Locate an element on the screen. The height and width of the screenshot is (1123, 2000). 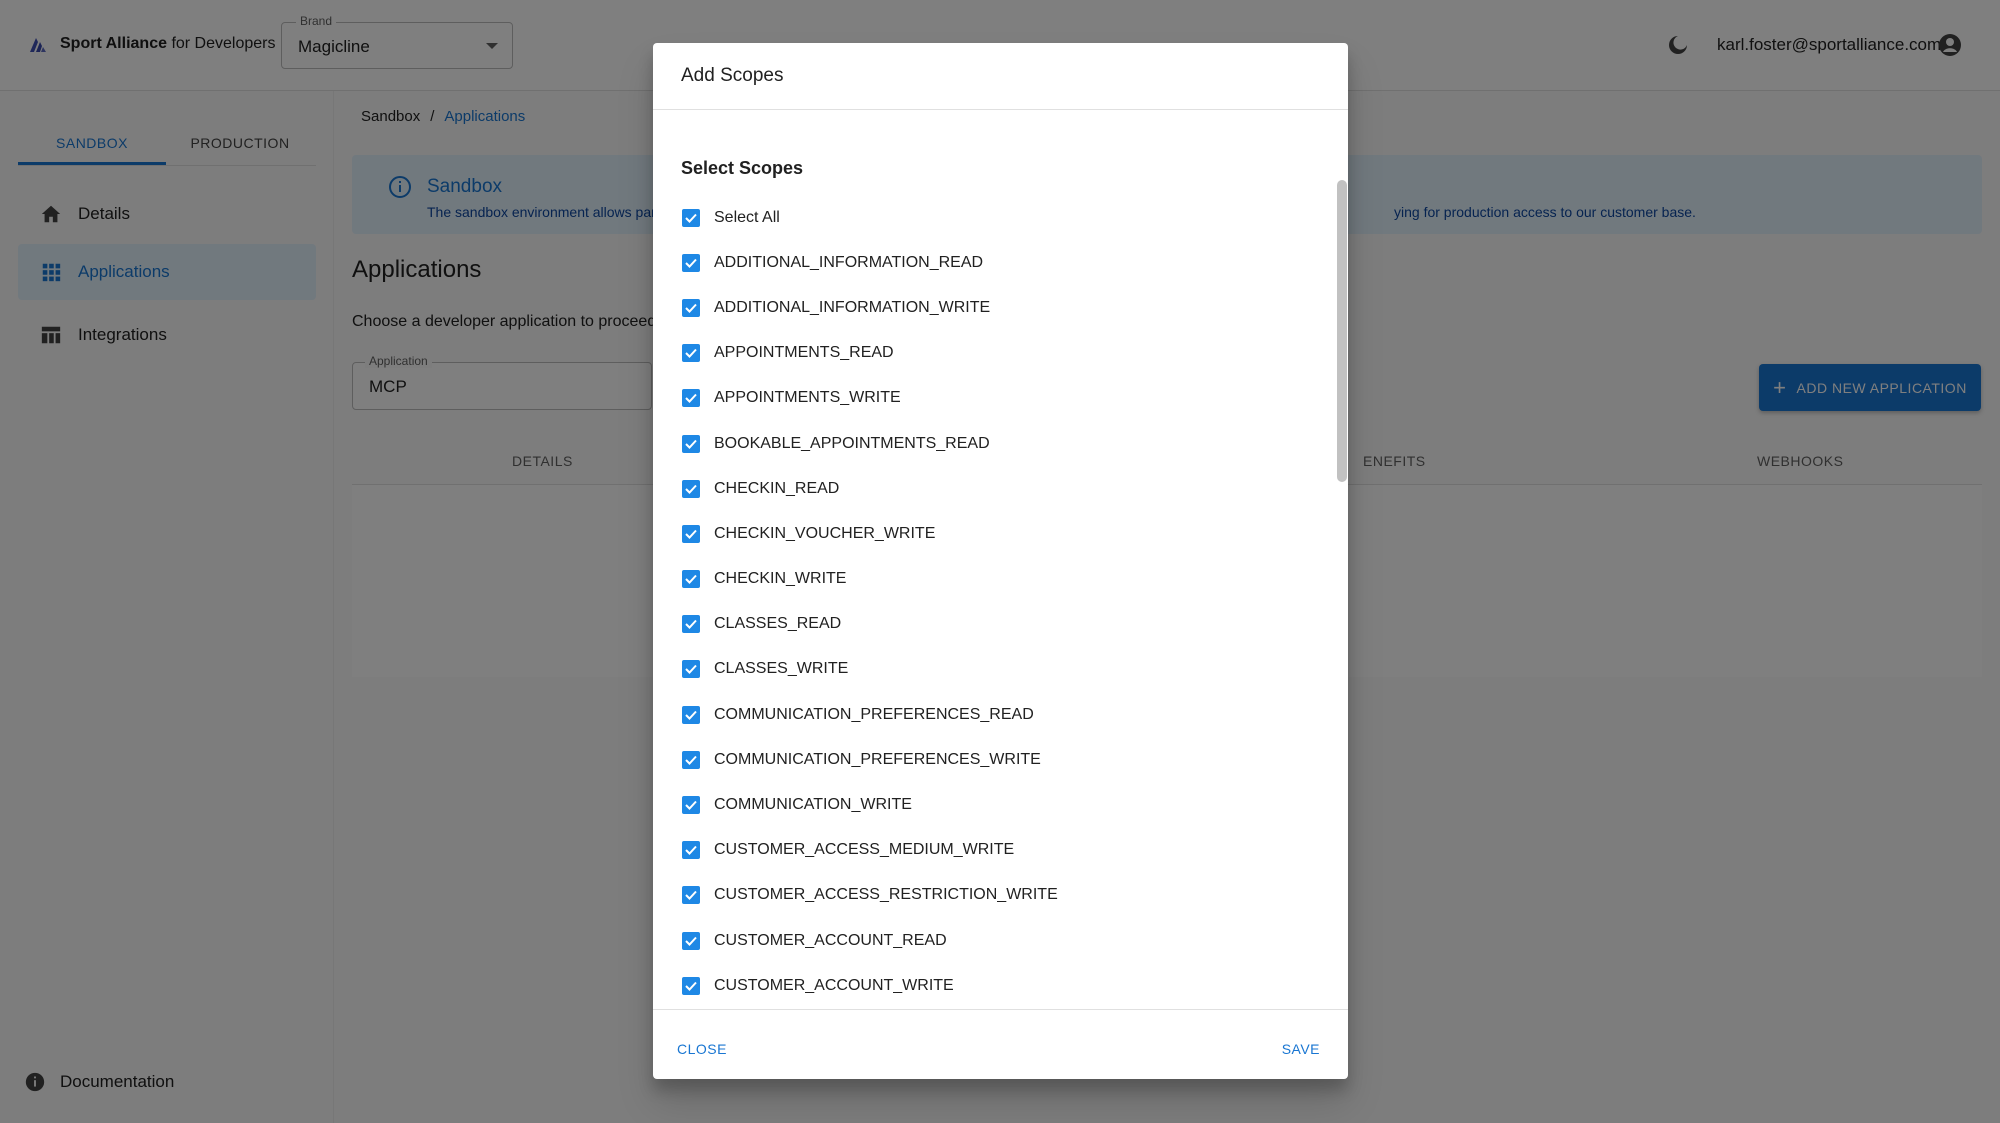
scope-row: APPOINTMENTS_READ is located at coordinates (991, 353).